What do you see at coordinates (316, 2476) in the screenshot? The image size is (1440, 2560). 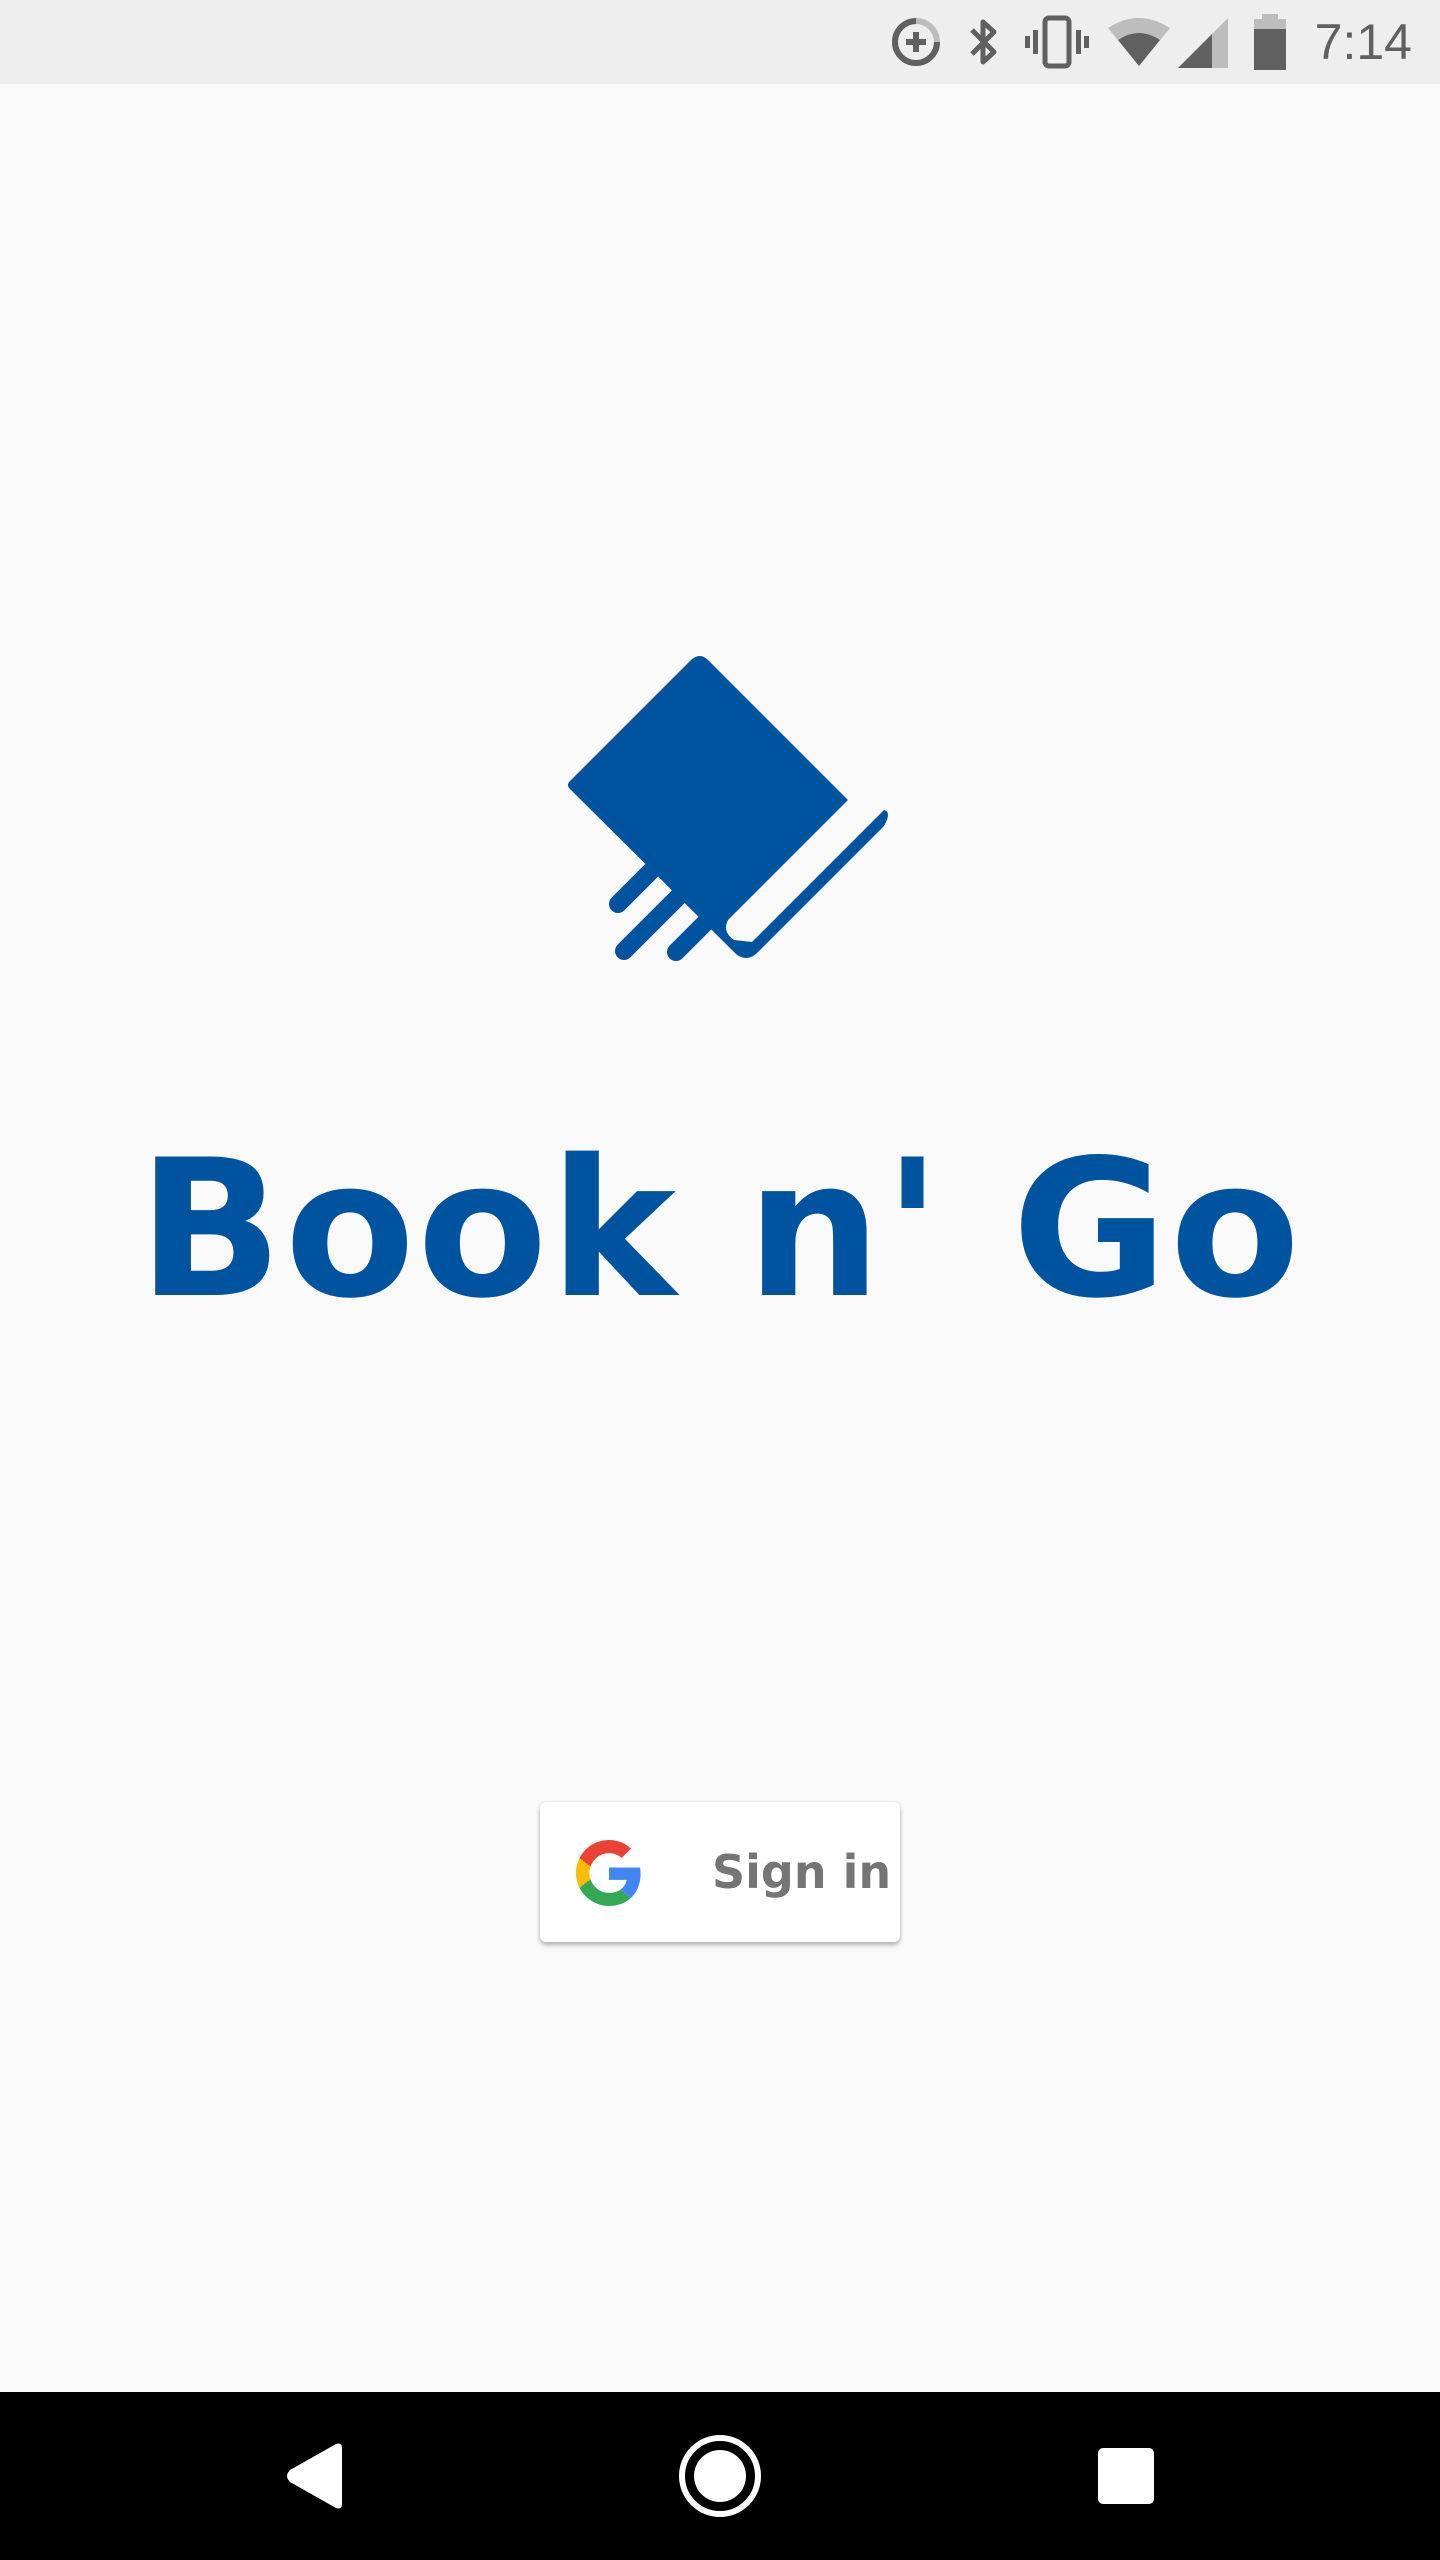 I see `back-icon` at bounding box center [316, 2476].